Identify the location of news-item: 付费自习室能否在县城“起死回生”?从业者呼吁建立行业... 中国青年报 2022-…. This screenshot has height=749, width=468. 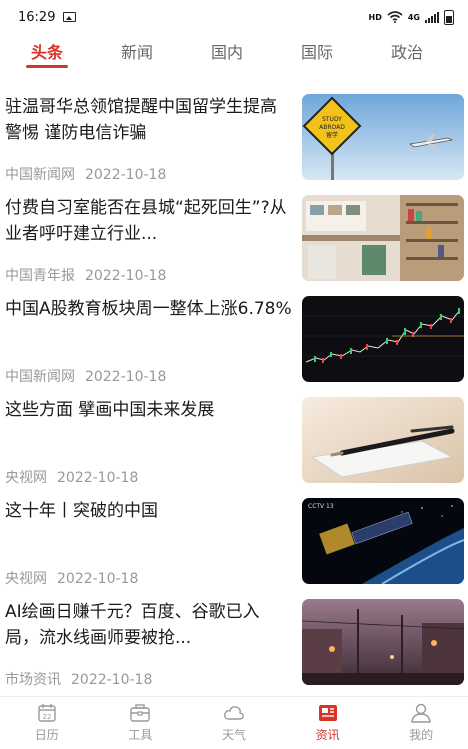
(234, 237).